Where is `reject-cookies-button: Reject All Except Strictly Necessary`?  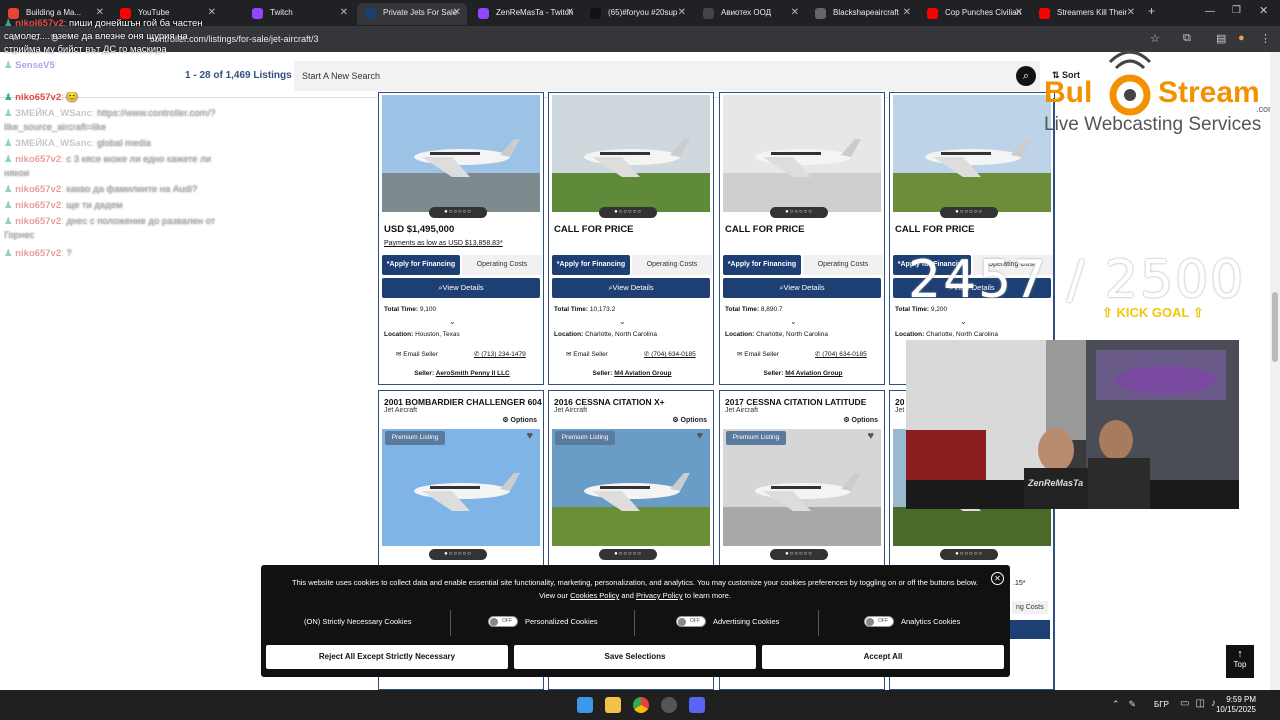 reject-cookies-button: Reject All Except Strictly Necessary is located at coordinates (387, 657).